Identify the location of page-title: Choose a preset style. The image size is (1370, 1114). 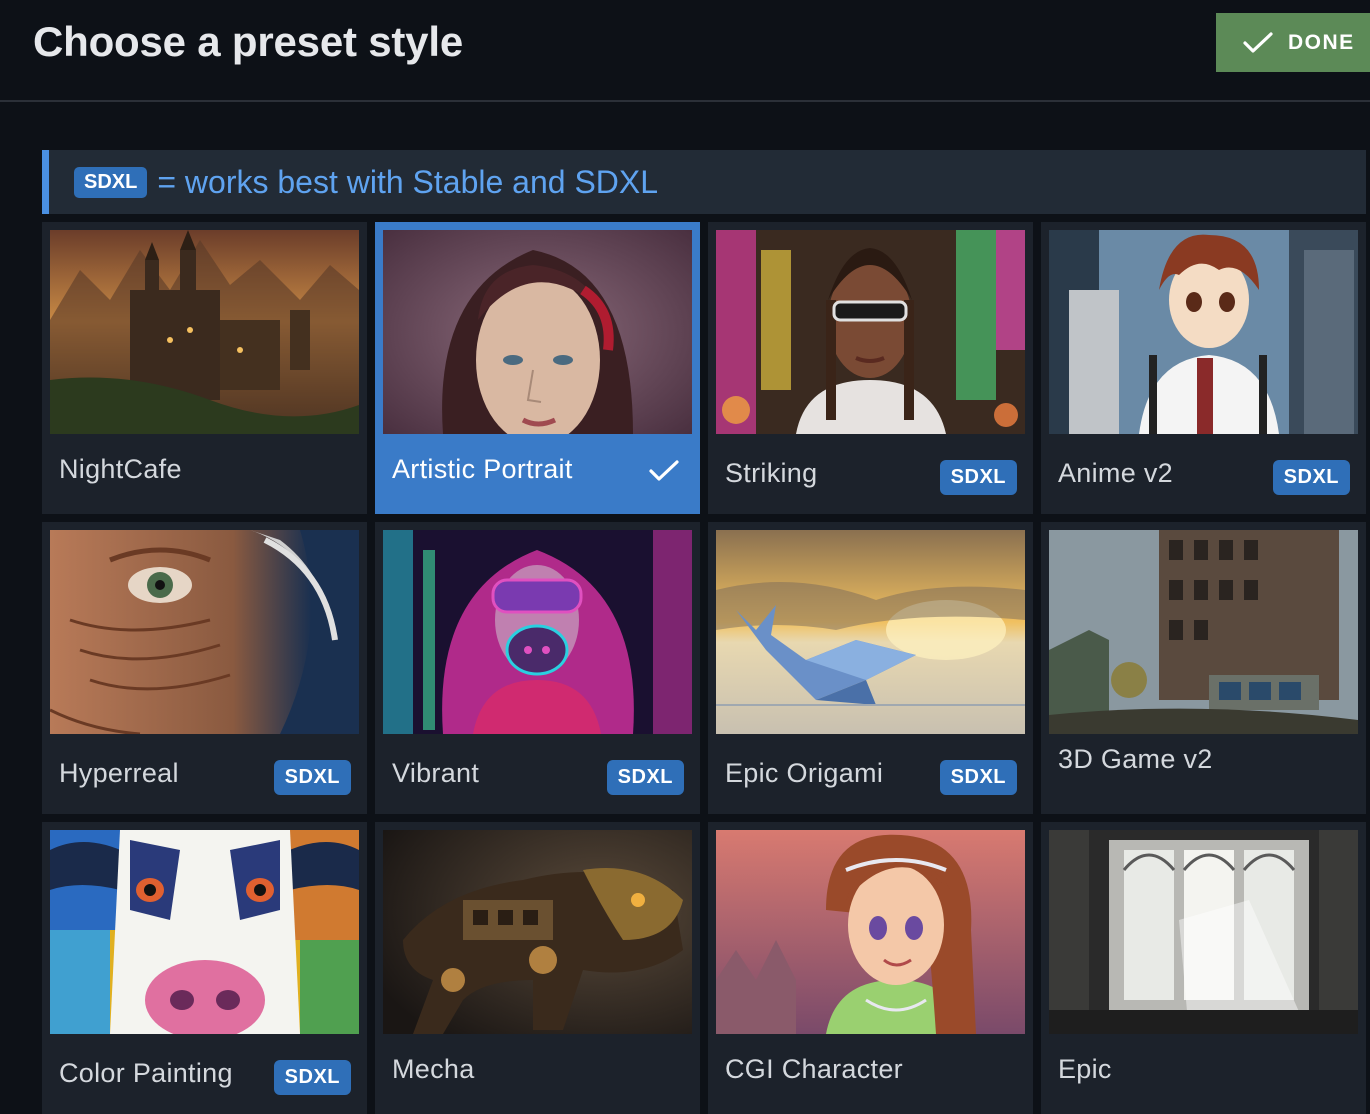
(248, 41).